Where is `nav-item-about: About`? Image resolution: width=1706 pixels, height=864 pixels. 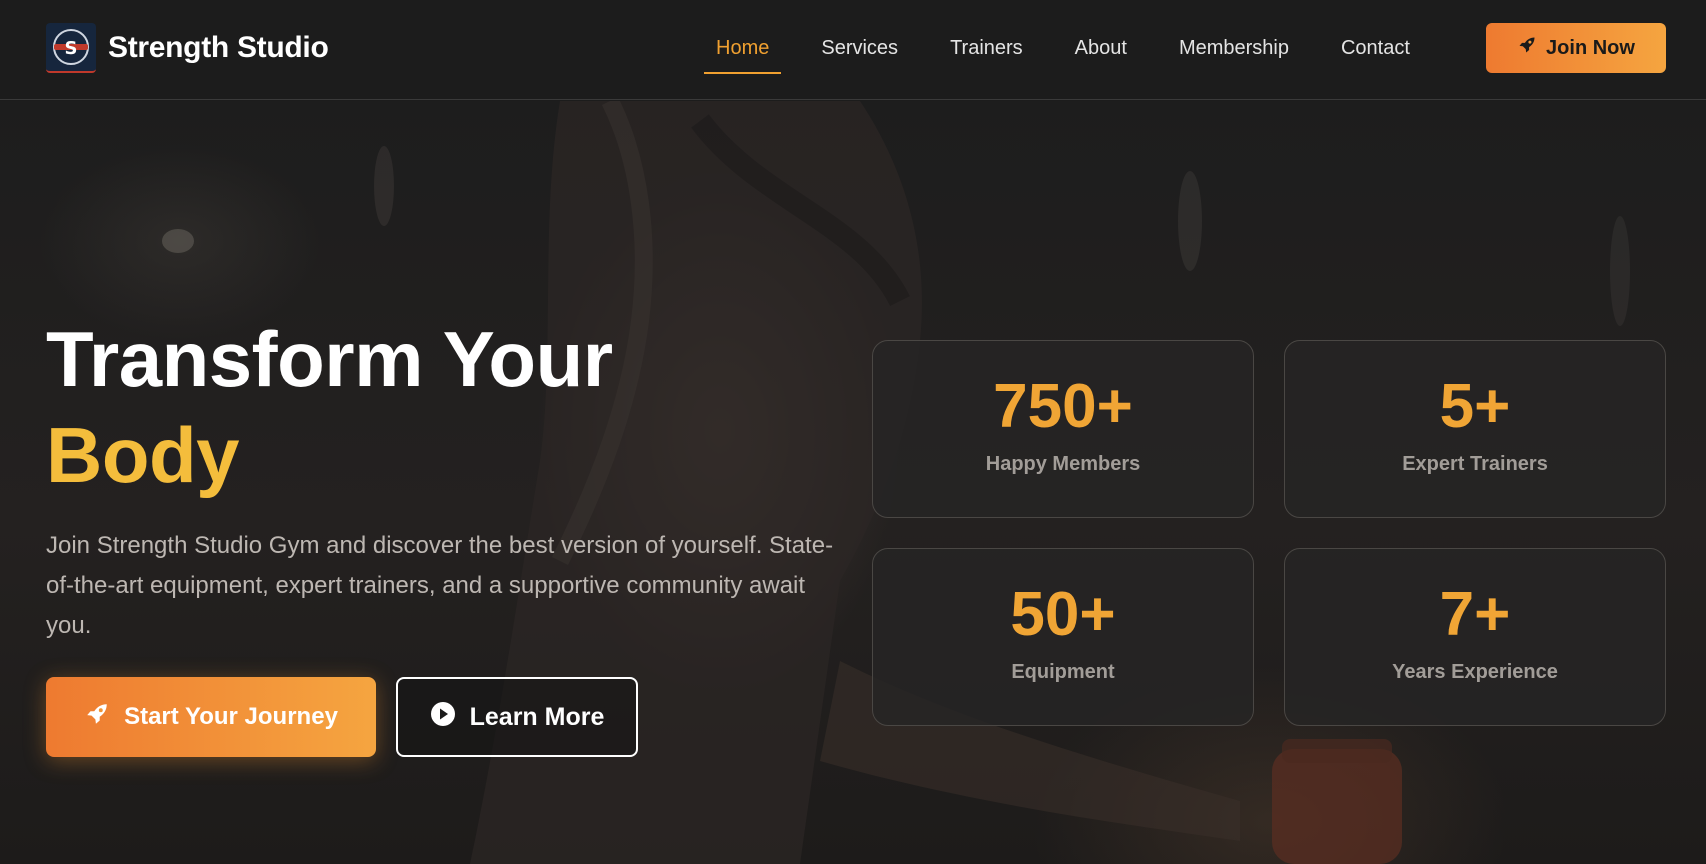 nav-item-about: About is located at coordinates (1101, 49).